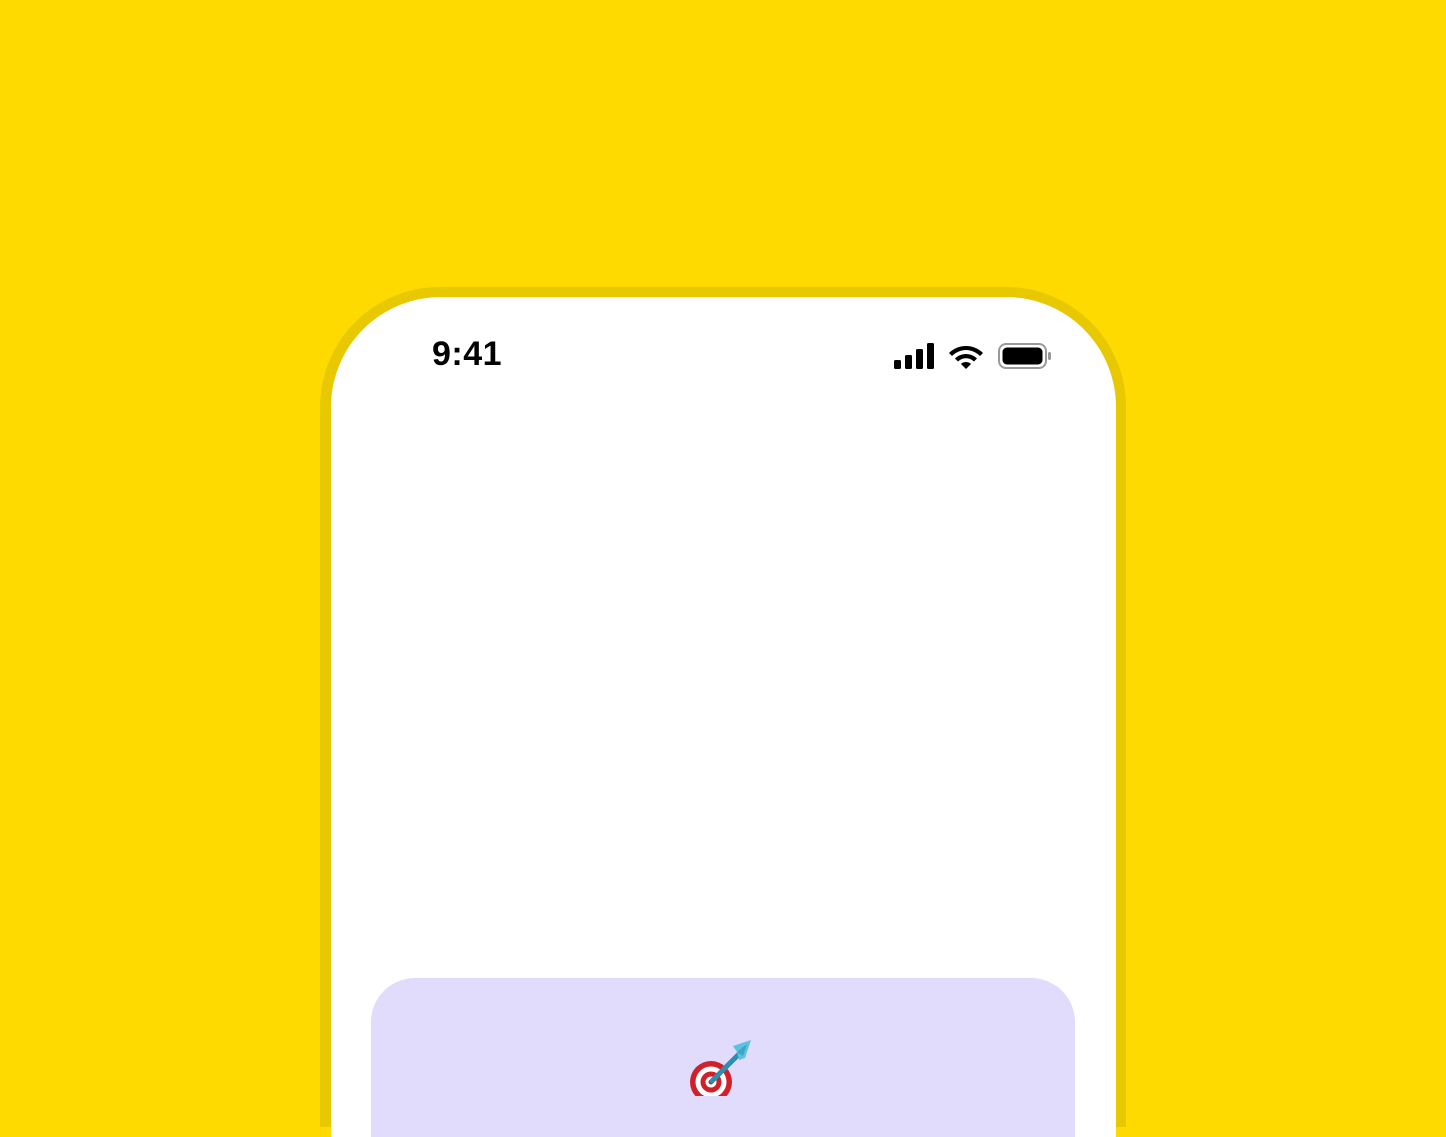 This screenshot has width=1446, height=1137. I want to click on goal-card, so click(723, 1057).